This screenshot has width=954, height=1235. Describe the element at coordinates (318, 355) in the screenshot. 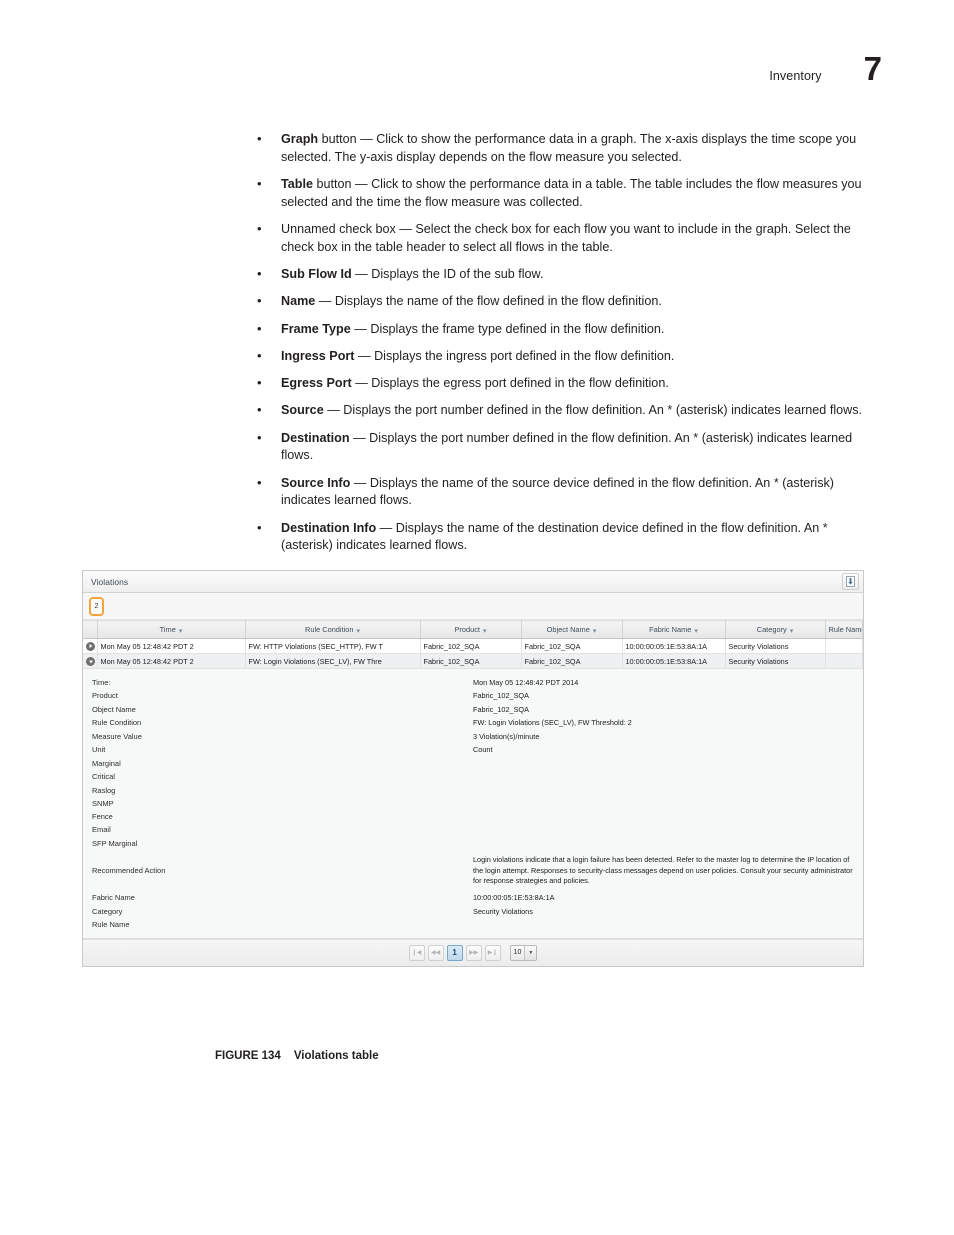

I see `list-item-term: Ingress Port` at that location.